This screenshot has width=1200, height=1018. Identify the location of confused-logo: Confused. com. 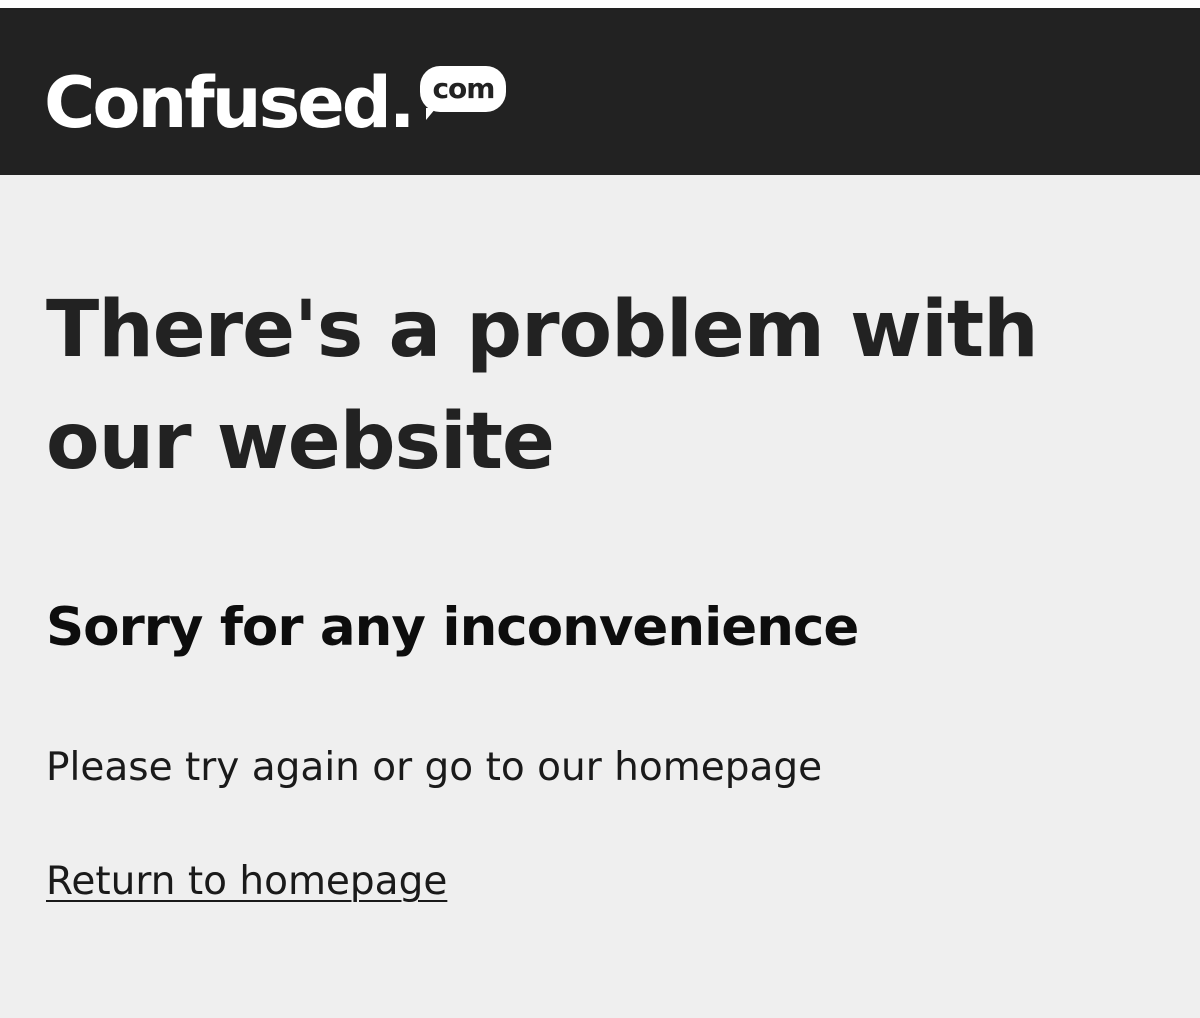
(275, 105).